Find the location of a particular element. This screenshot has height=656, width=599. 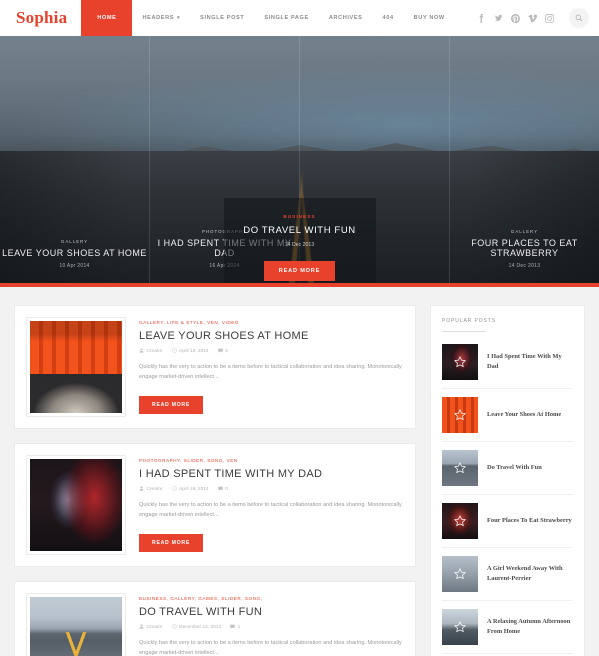

popular-post-item: Four Places To Eat Strawberry is located at coordinates (507, 521).